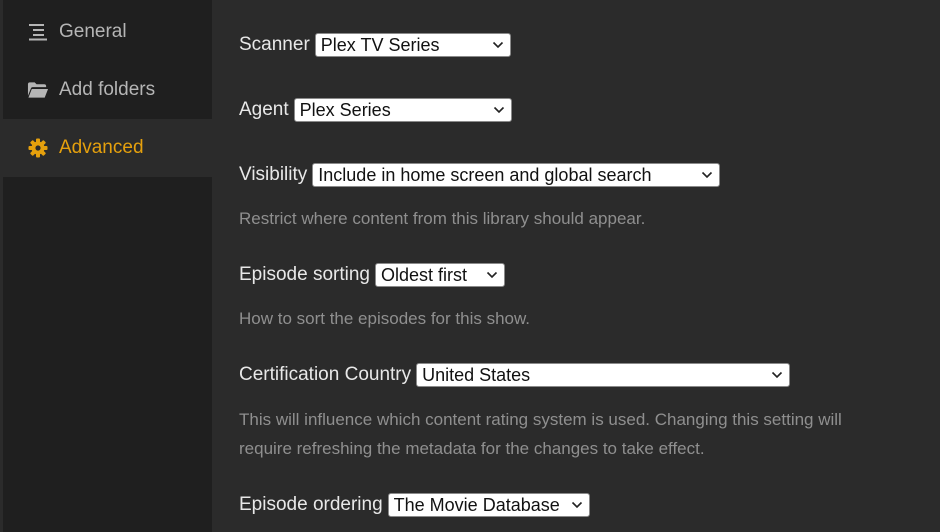 Image resolution: width=940 pixels, height=532 pixels. I want to click on scanner-label: Scanner, so click(274, 44).